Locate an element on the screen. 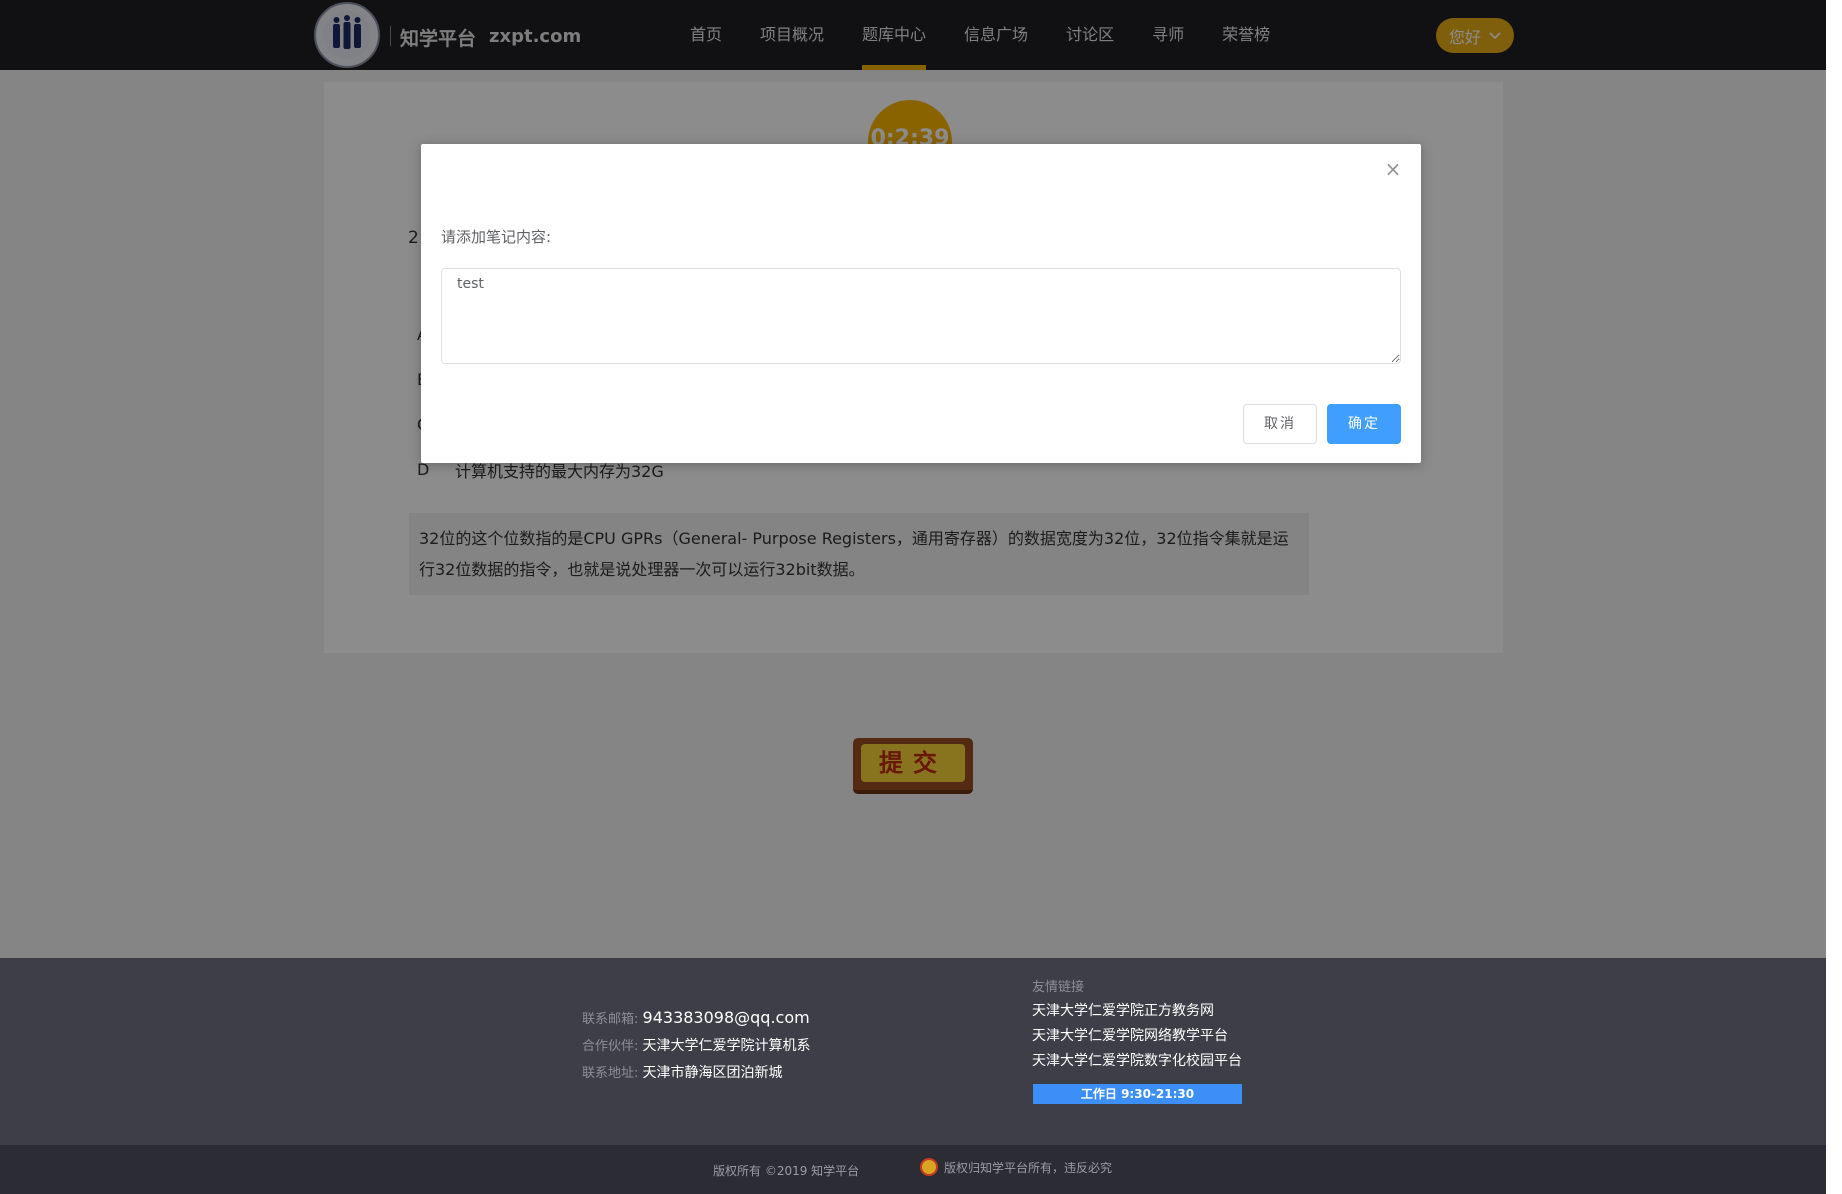 This screenshot has width=1842, height=1194. confirm-button: 确定 is located at coordinates (1364, 424).